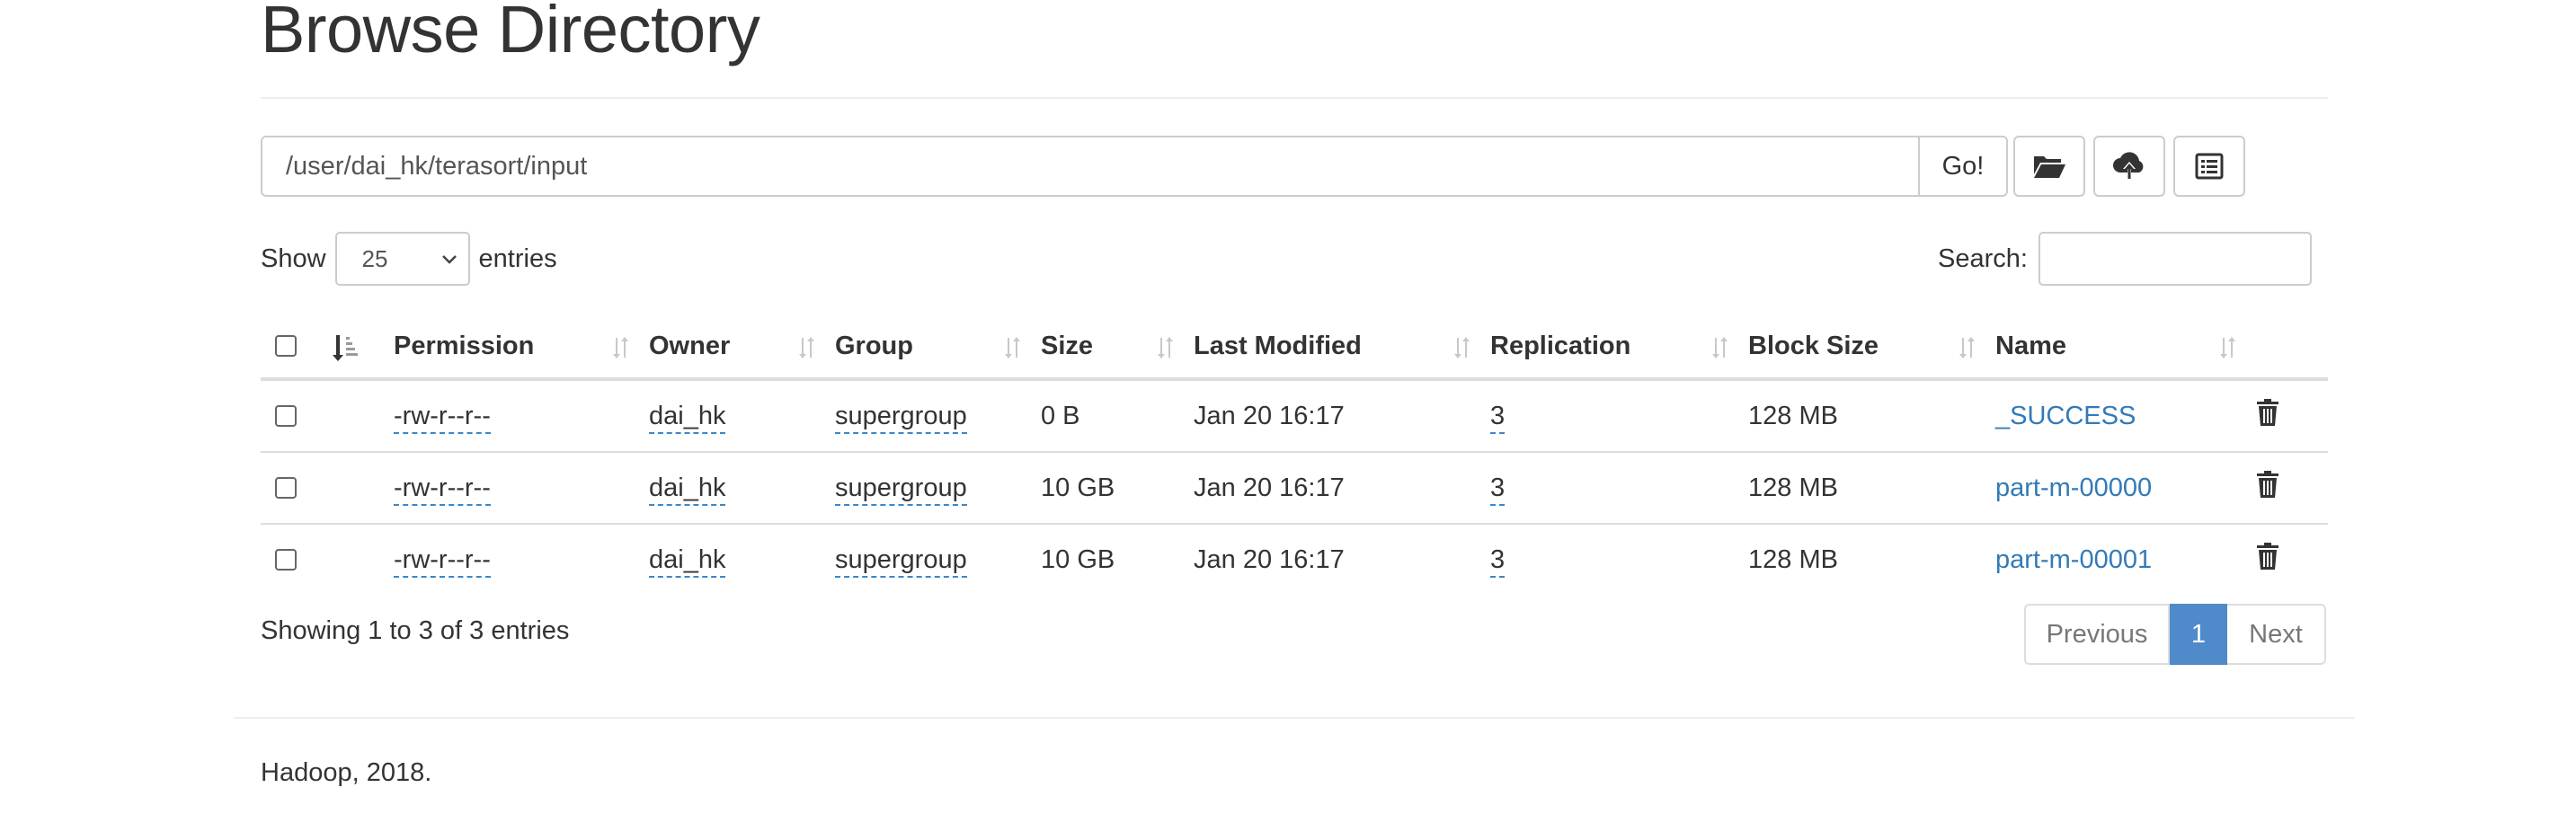 This screenshot has width=2576, height=814. What do you see at coordinates (690, 345) in the screenshot?
I see `column-header-label: Owner` at bounding box center [690, 345].